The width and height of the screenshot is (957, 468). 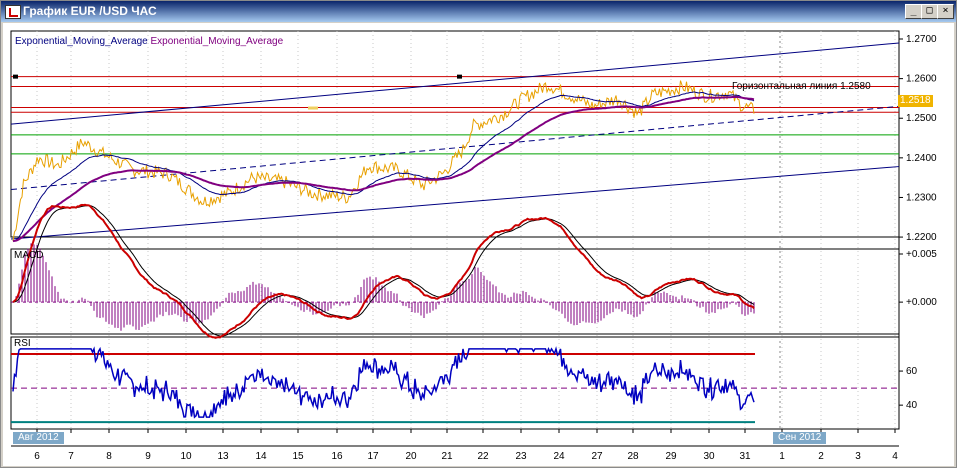 I want to click on ema-label-fast: Exponential_Moving_Average, so click(x=81, y=41).